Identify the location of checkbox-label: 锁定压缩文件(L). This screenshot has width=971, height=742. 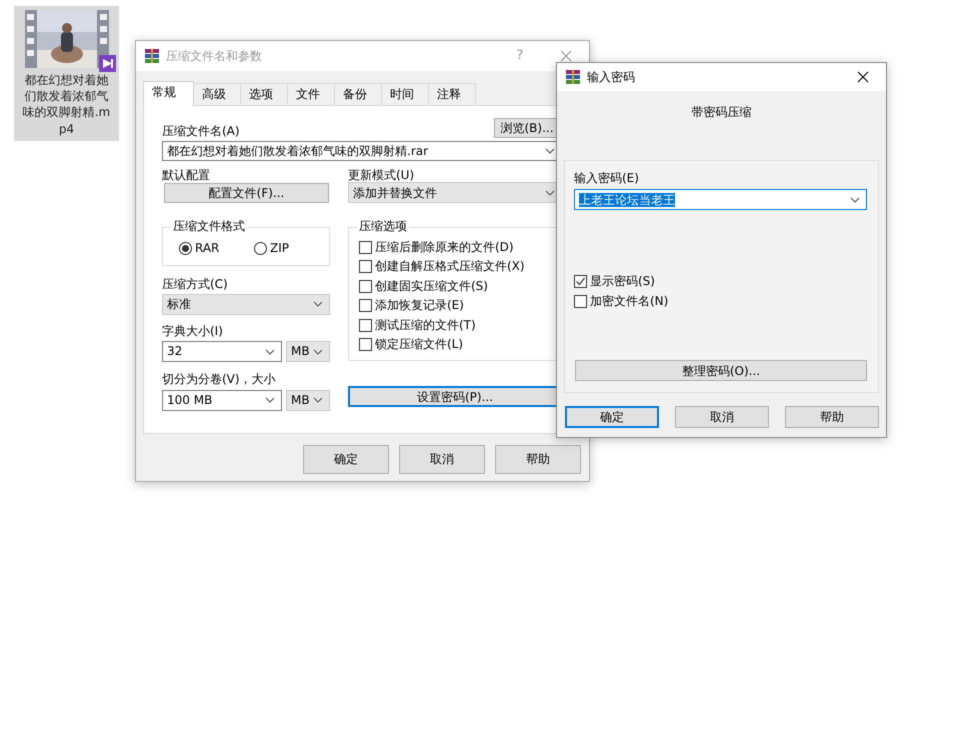
(419, 344).